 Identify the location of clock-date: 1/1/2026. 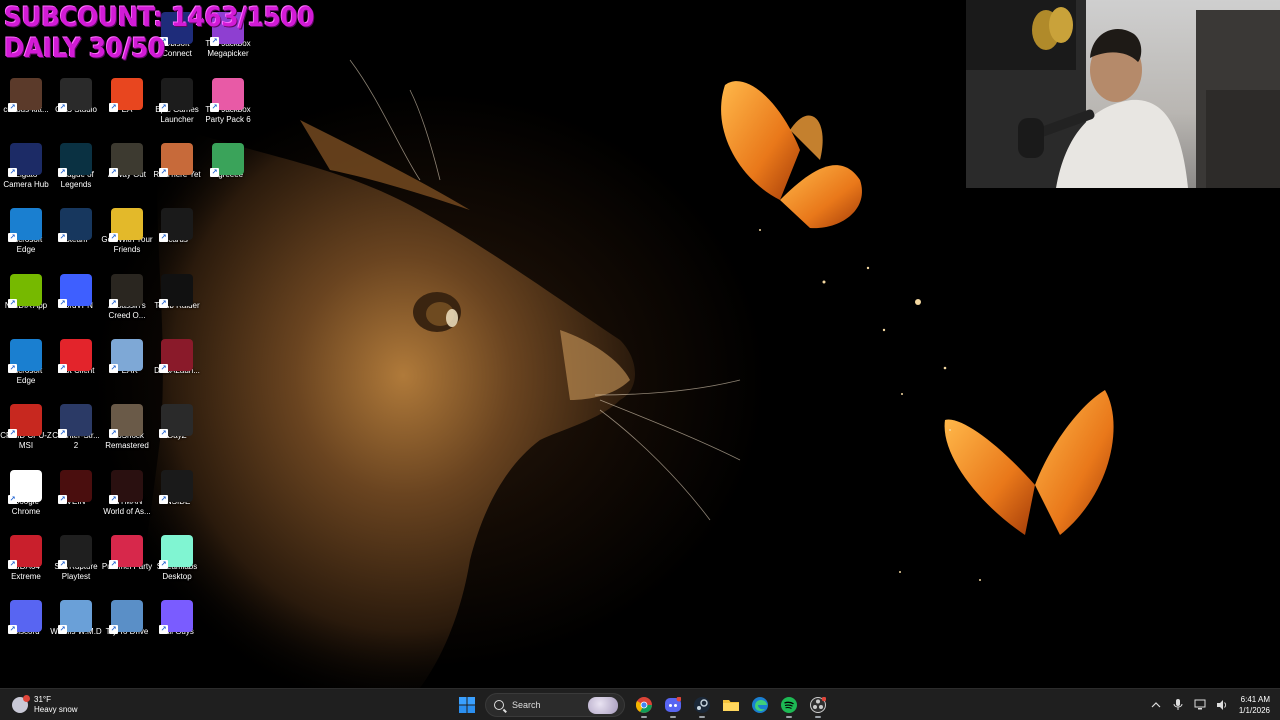
(1254, 710).